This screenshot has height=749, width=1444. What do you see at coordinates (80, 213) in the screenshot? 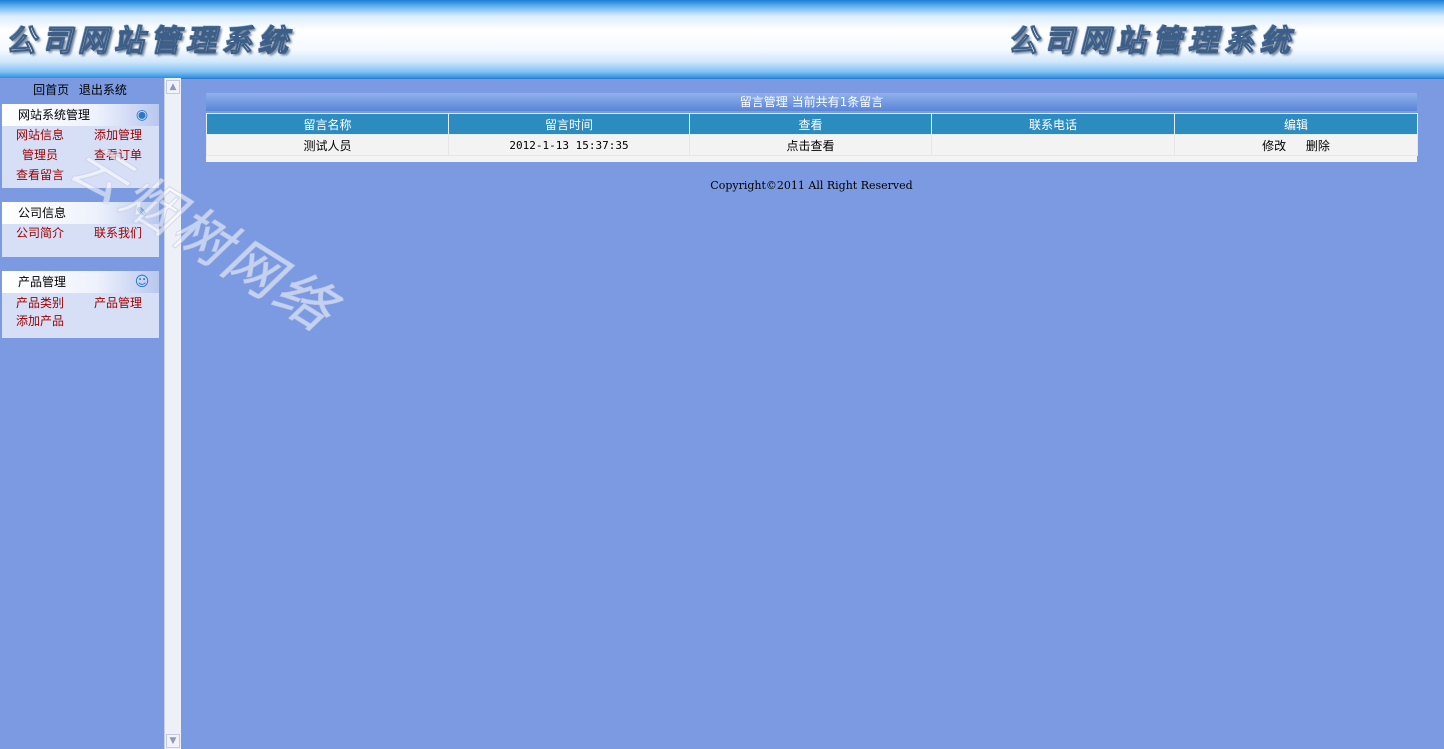
I see `panel-company-info-header: 公司信息 ✎` at bounding box center [80, 213].